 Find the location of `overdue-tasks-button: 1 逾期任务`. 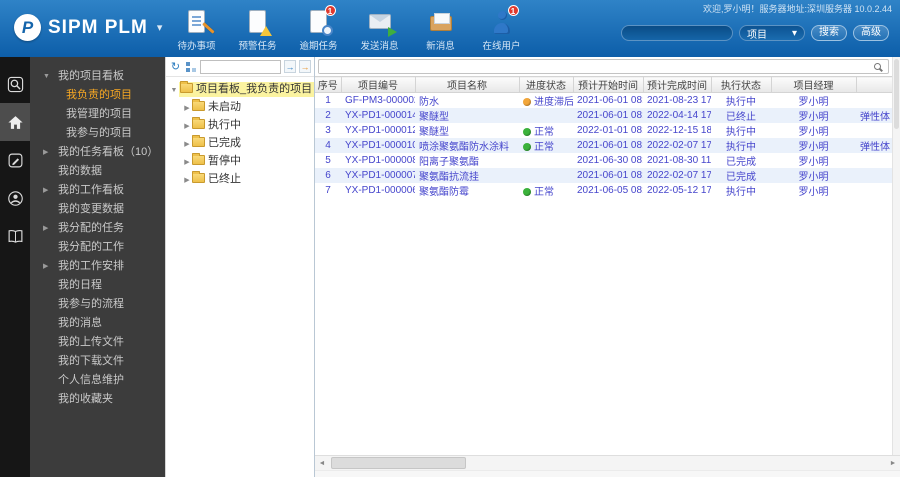

overdue-tasks-button: 1 逾期任务 is located at coordinates (318, 28).